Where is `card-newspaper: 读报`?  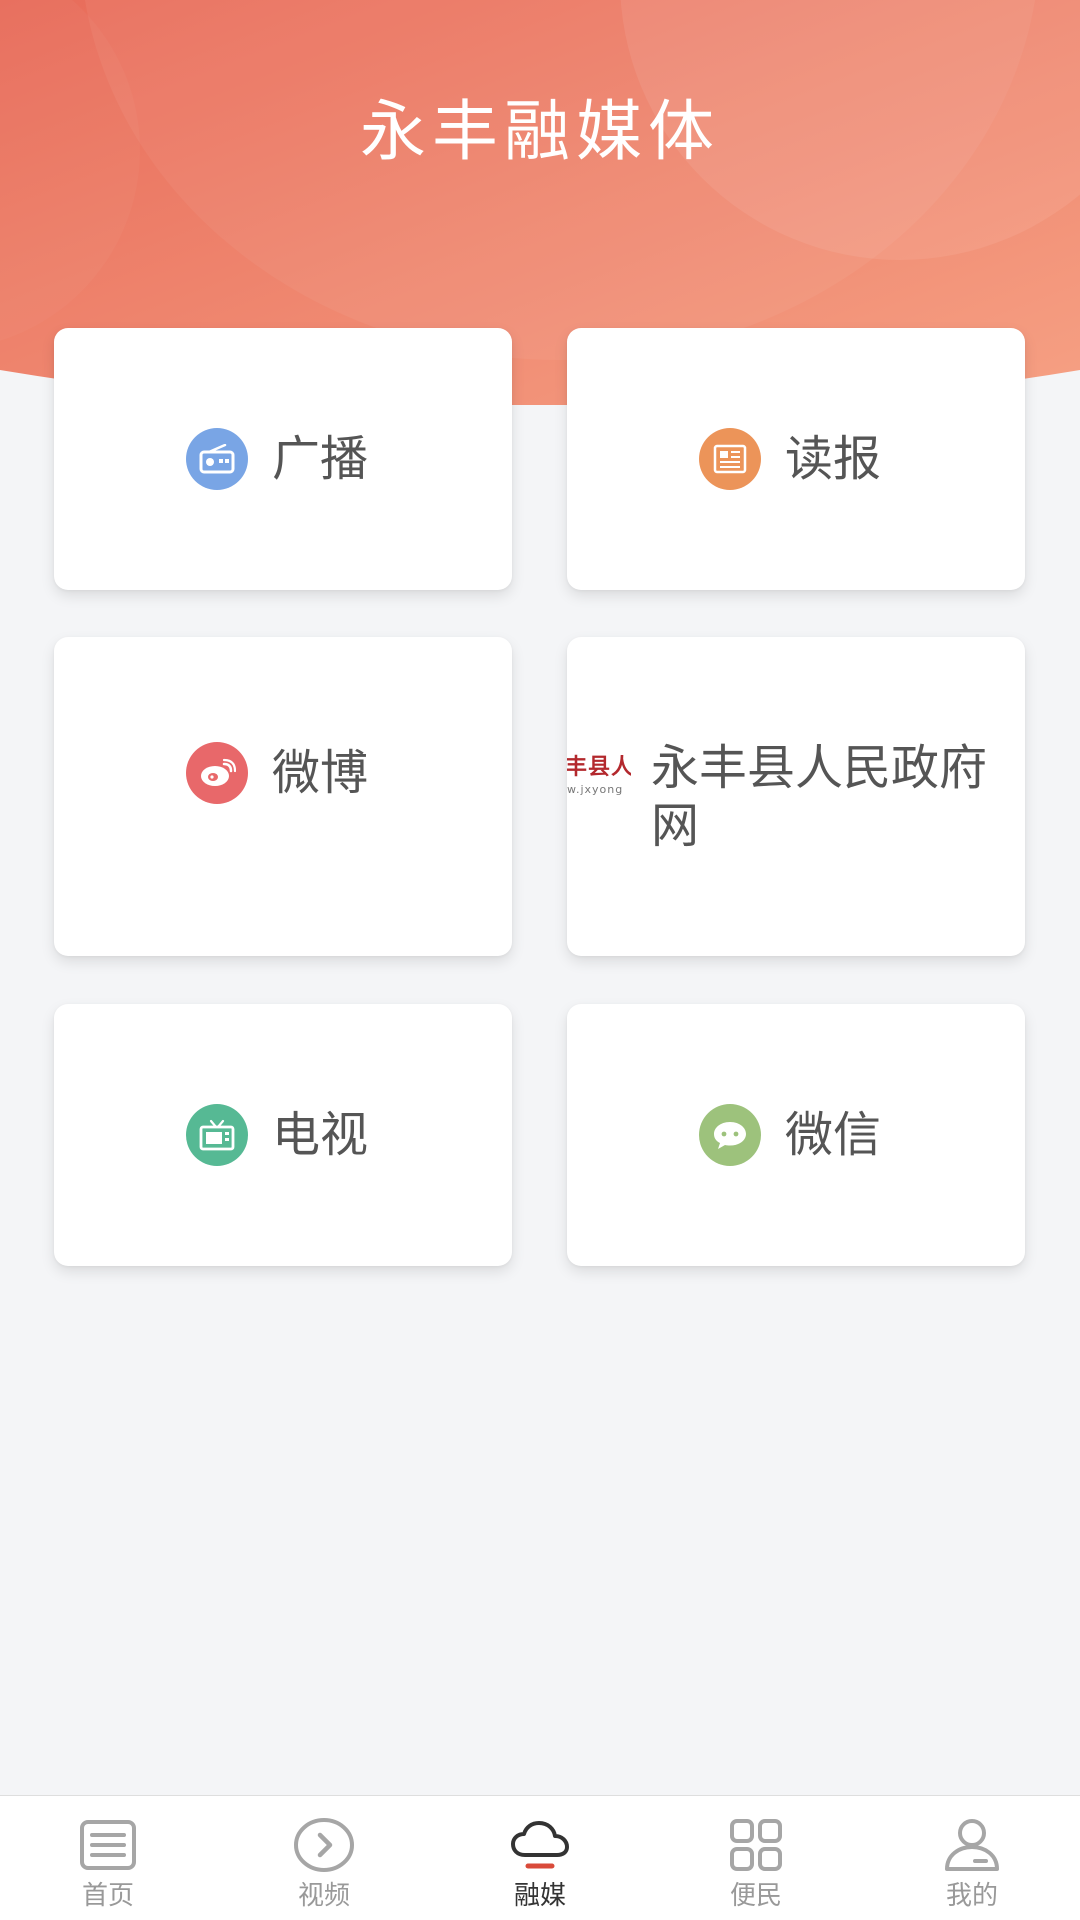 card-newspaper: 读报 is located at coordinates (796, 459).